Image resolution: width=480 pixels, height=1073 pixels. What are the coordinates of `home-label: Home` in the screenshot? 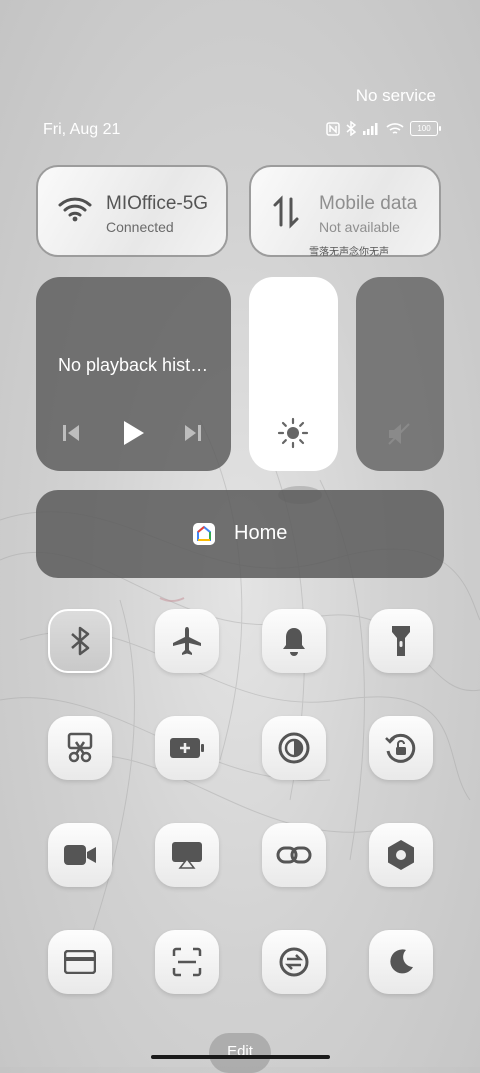 It's located at (261, 533).